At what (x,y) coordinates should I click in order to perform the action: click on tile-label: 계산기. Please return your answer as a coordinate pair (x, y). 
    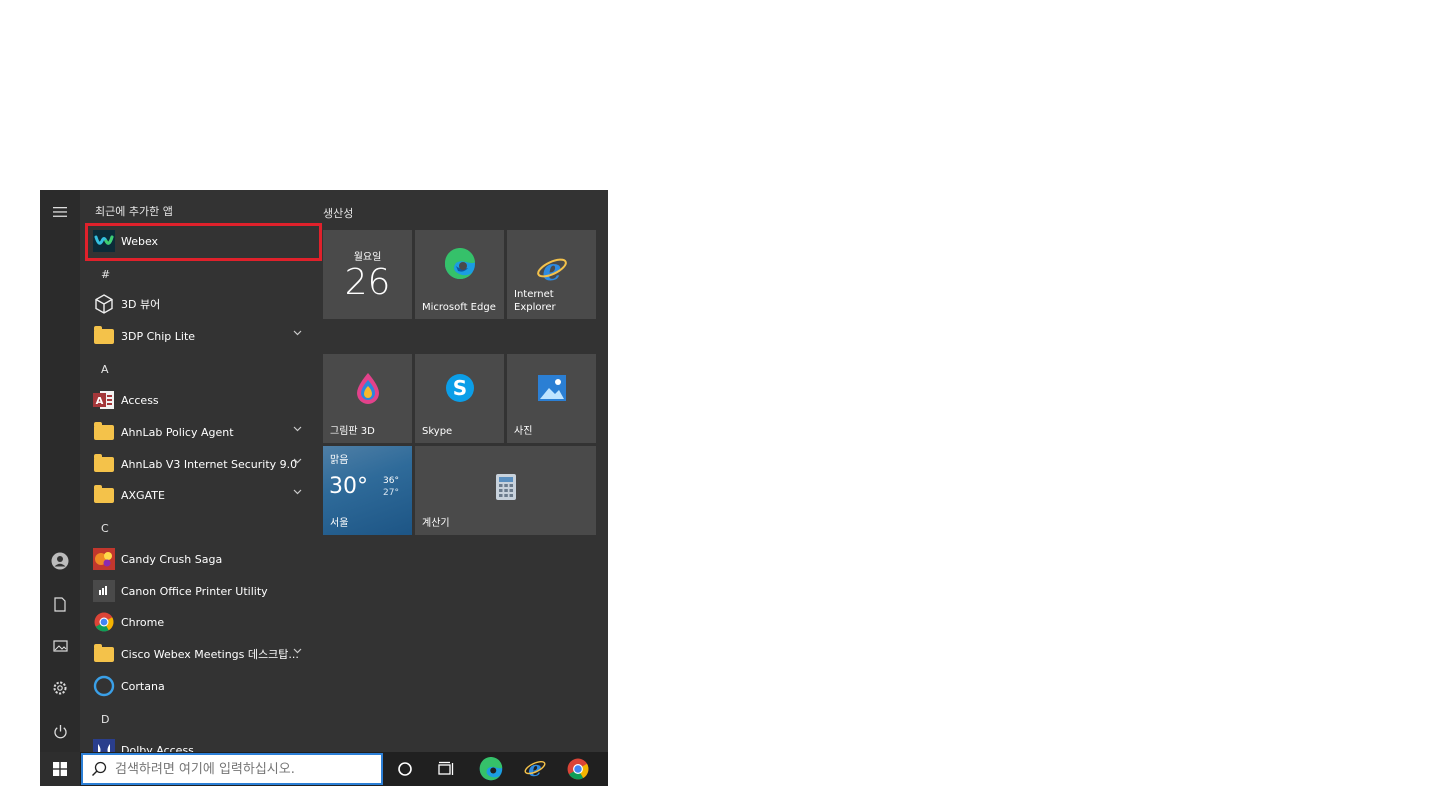
    Looking at the image, I should click on (436, 523).